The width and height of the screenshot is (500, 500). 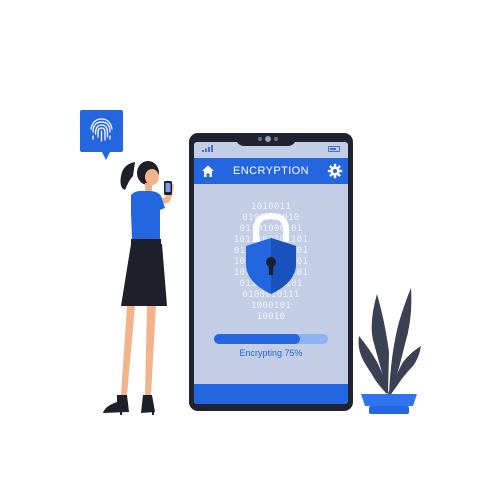 What do you see at coordinates (257, 339) in the screenshot?
I see `progress-fill` at bounding box center [257, 339].